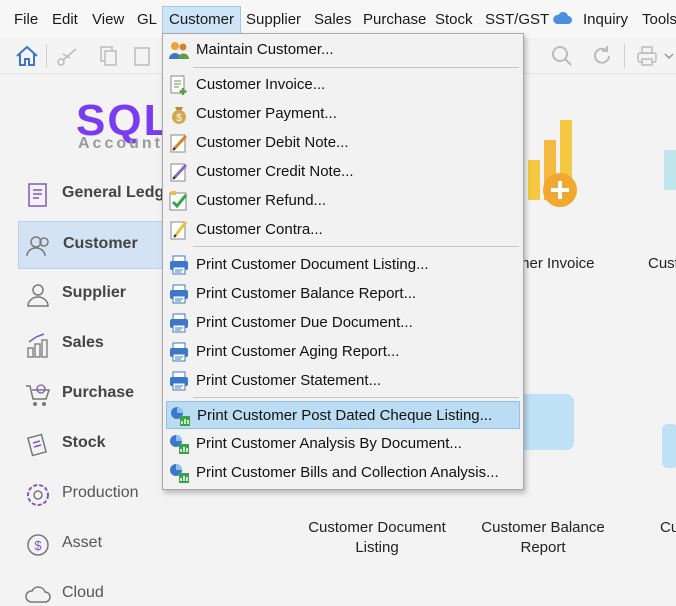  What do you see at coordinates (27, 56) in the screenshot?
I see `home-icon` at bounding box center [27, 56].